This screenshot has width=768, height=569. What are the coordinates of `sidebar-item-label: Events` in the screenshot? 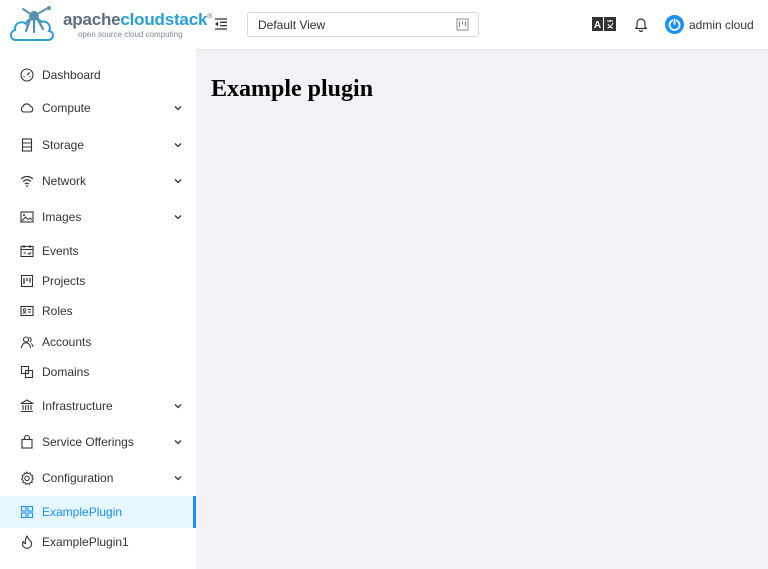 It's located at (60, 251).